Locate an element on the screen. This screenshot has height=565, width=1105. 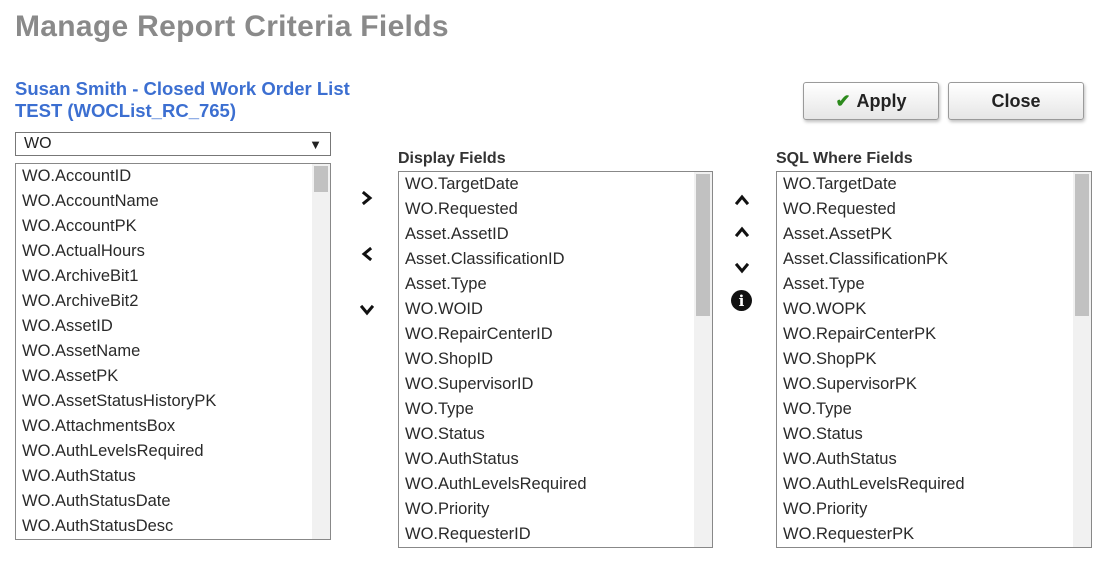
display-fields-scroll-thumb is located at coordinates (703, 245).